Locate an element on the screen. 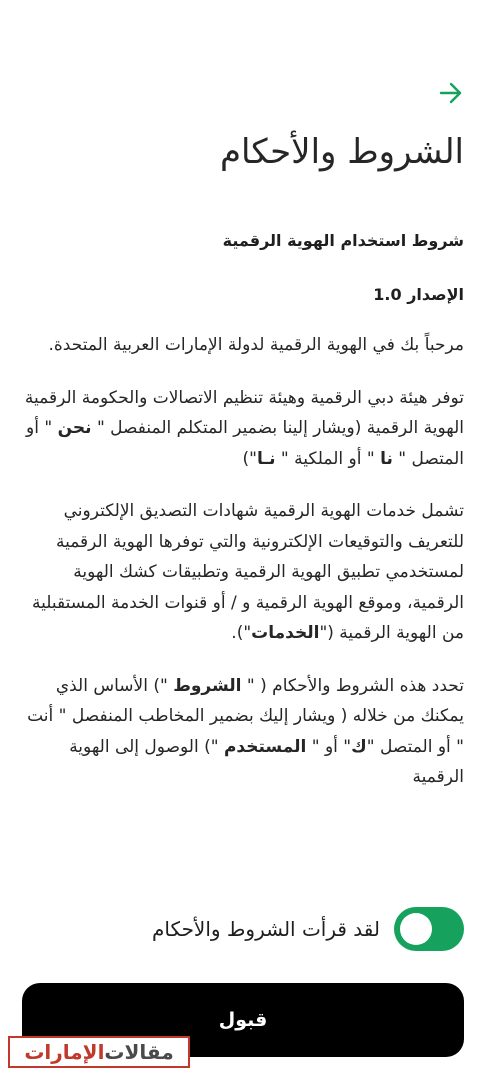 Image resolution: width=486 pixels, height=1080 pixels. text-run: " أو الملكية " is located at coordinates (328, 458).